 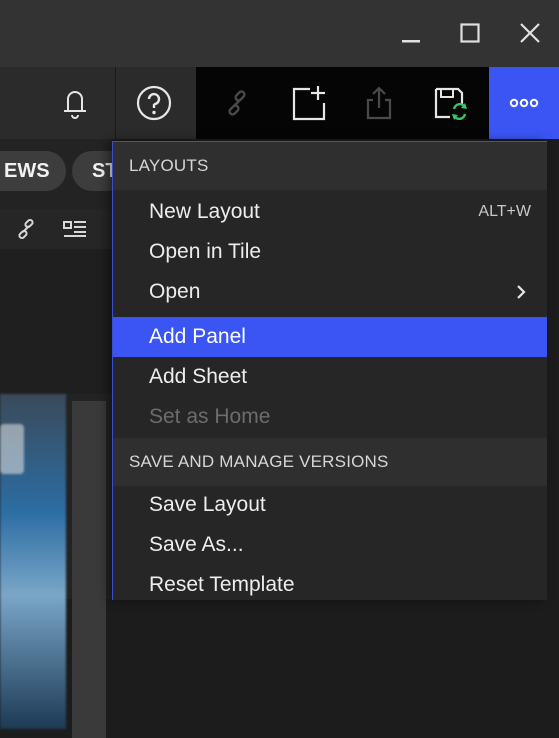 I want to click on title-bar, so click(x=279, y=34).